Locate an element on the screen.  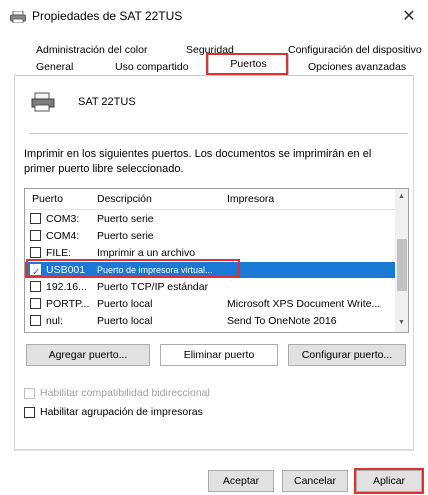
port-row-com4: COM4: Puerto serie is located at coordinates (210, 236).